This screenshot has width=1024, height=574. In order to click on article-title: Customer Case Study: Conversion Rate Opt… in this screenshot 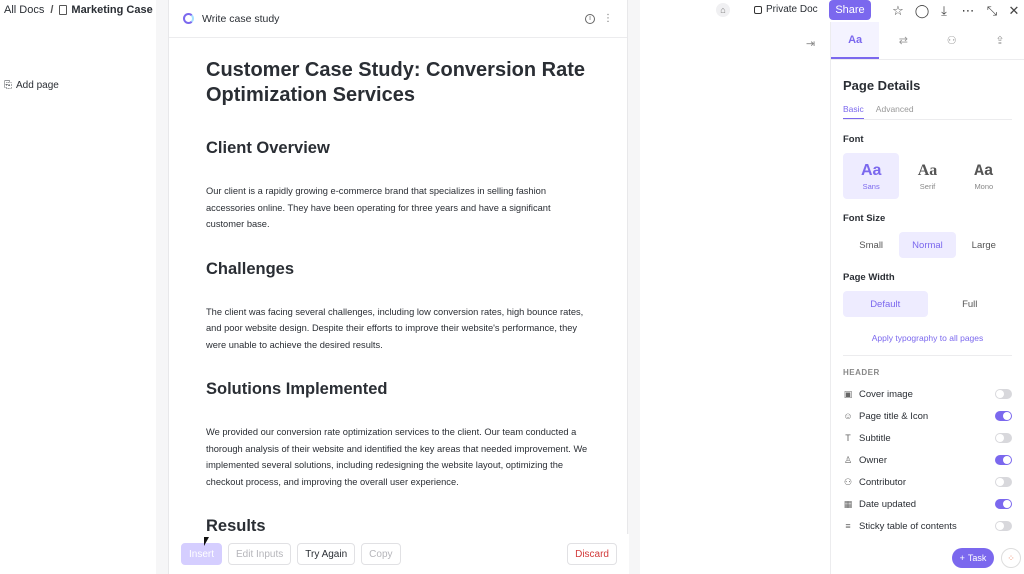, I will do `click(395, 82)`.